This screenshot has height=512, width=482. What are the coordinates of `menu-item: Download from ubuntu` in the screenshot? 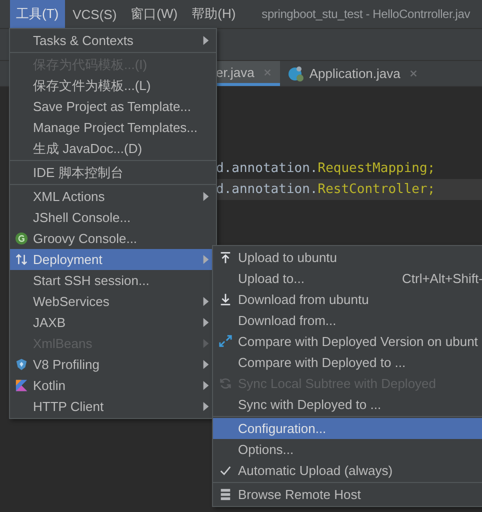 It's located at (347, 299).